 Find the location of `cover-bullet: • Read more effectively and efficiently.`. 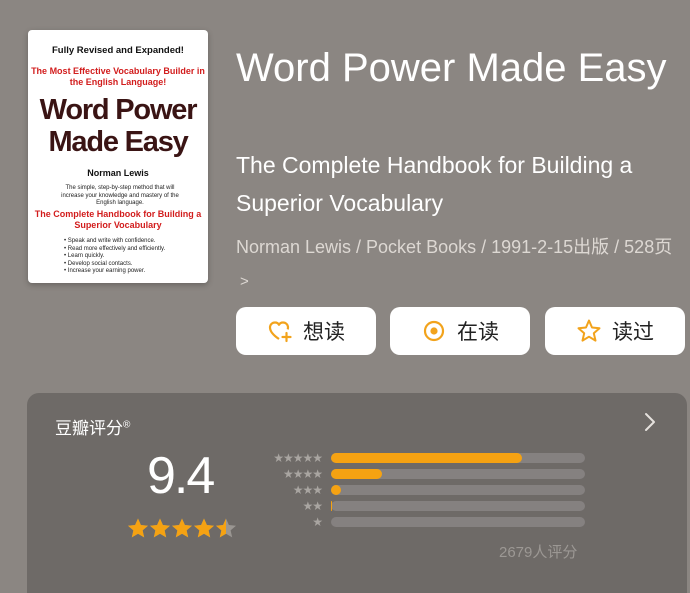

cover-bullet: • Read more effectively and efficiently. is located at coordinates (115, 248).